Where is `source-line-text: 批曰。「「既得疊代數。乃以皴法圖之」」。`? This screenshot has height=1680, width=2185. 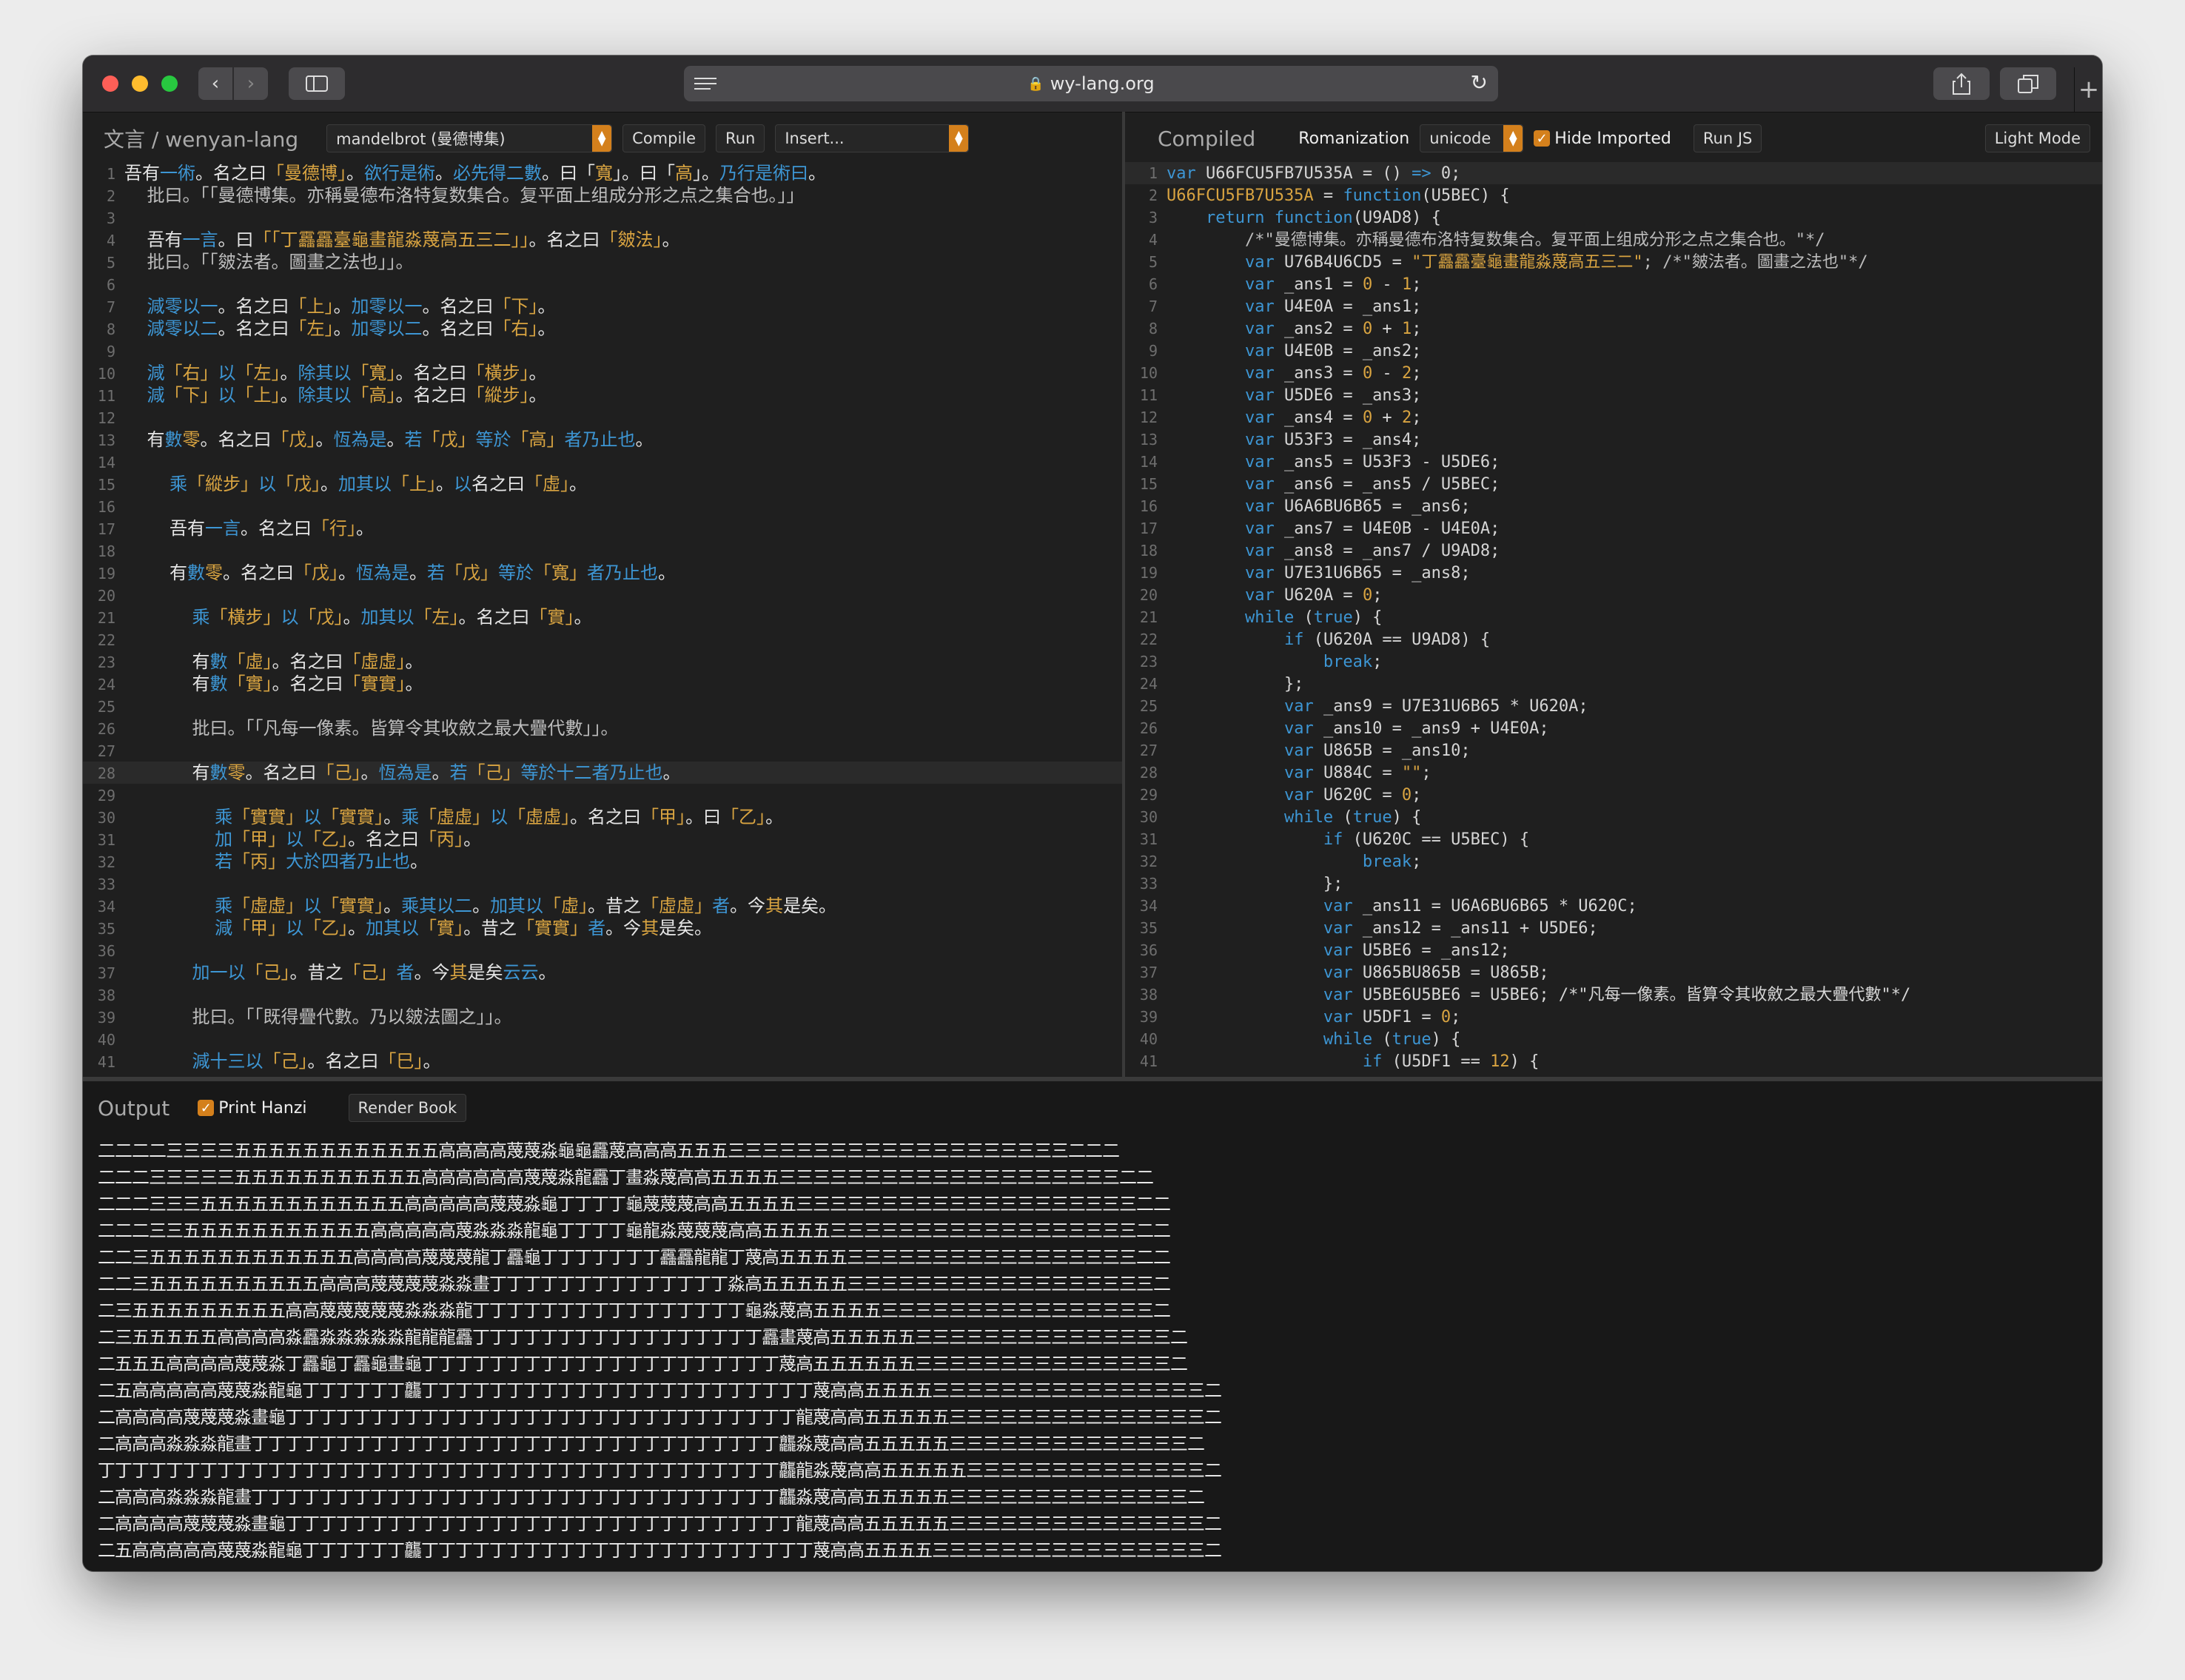
source-line-text: 批曰。「「既得疊代數。乃以皴法圖之」」。 is located at coordinates (318, 1017).